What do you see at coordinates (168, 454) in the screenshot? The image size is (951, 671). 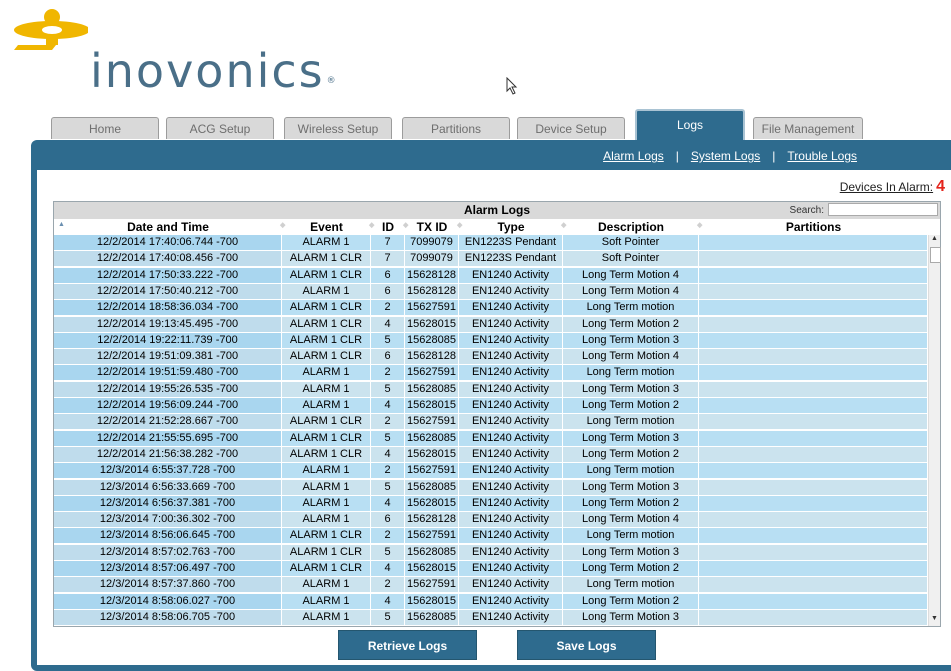 I see `cell-date-and-time: 12/2/2014 21:56:38.282 -700` at bounding box center [168, 454].